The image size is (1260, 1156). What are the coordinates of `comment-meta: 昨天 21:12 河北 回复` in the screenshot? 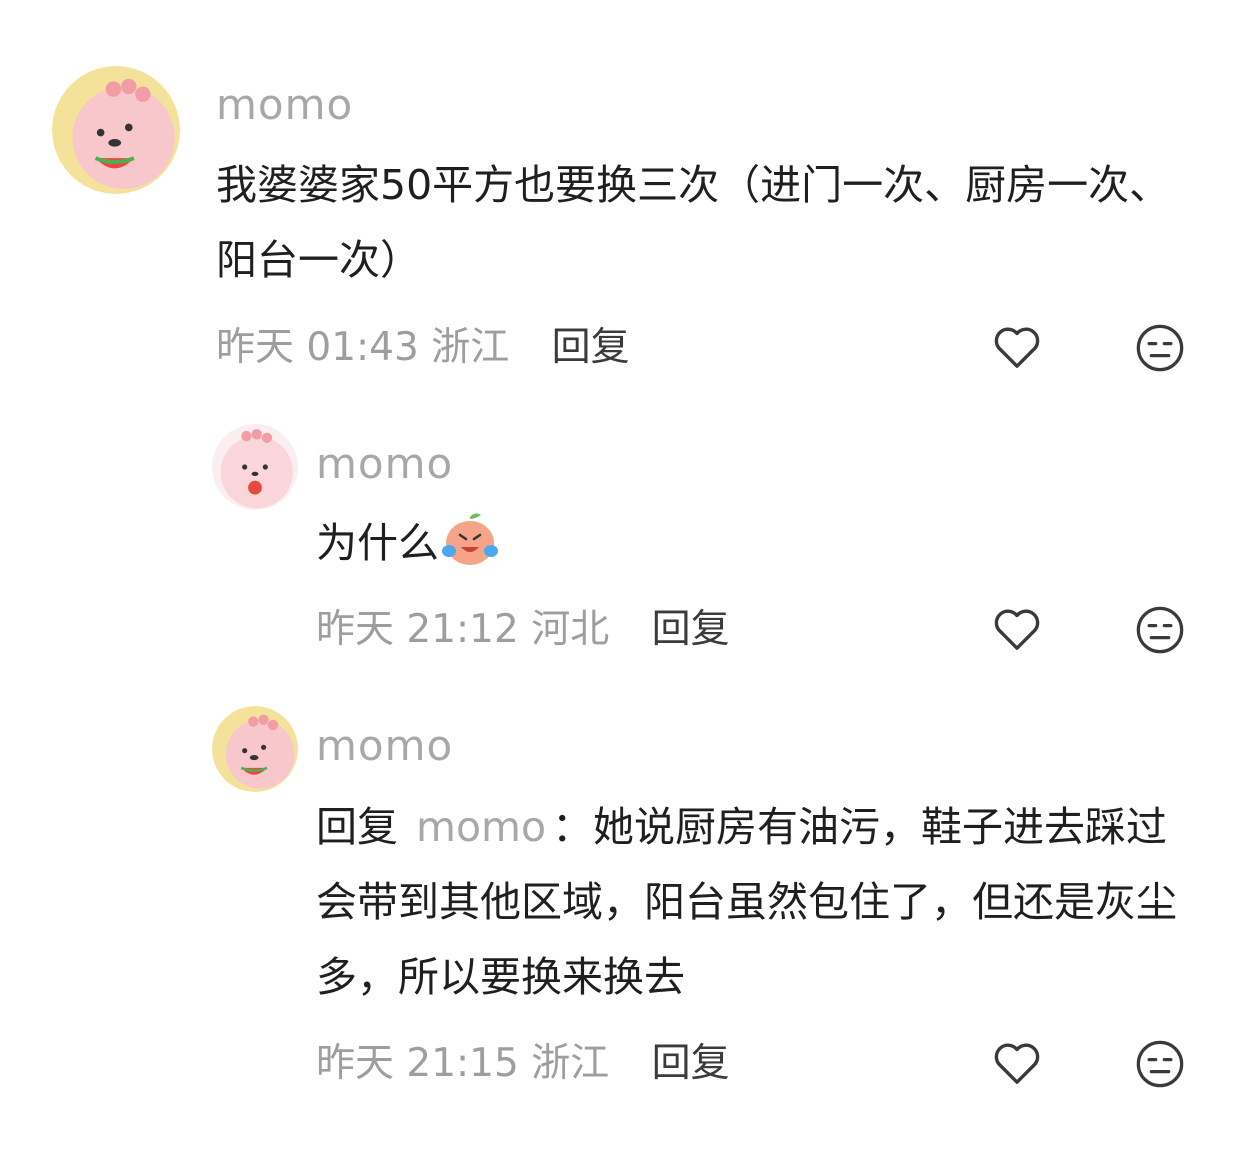 It's located at (523, 629).